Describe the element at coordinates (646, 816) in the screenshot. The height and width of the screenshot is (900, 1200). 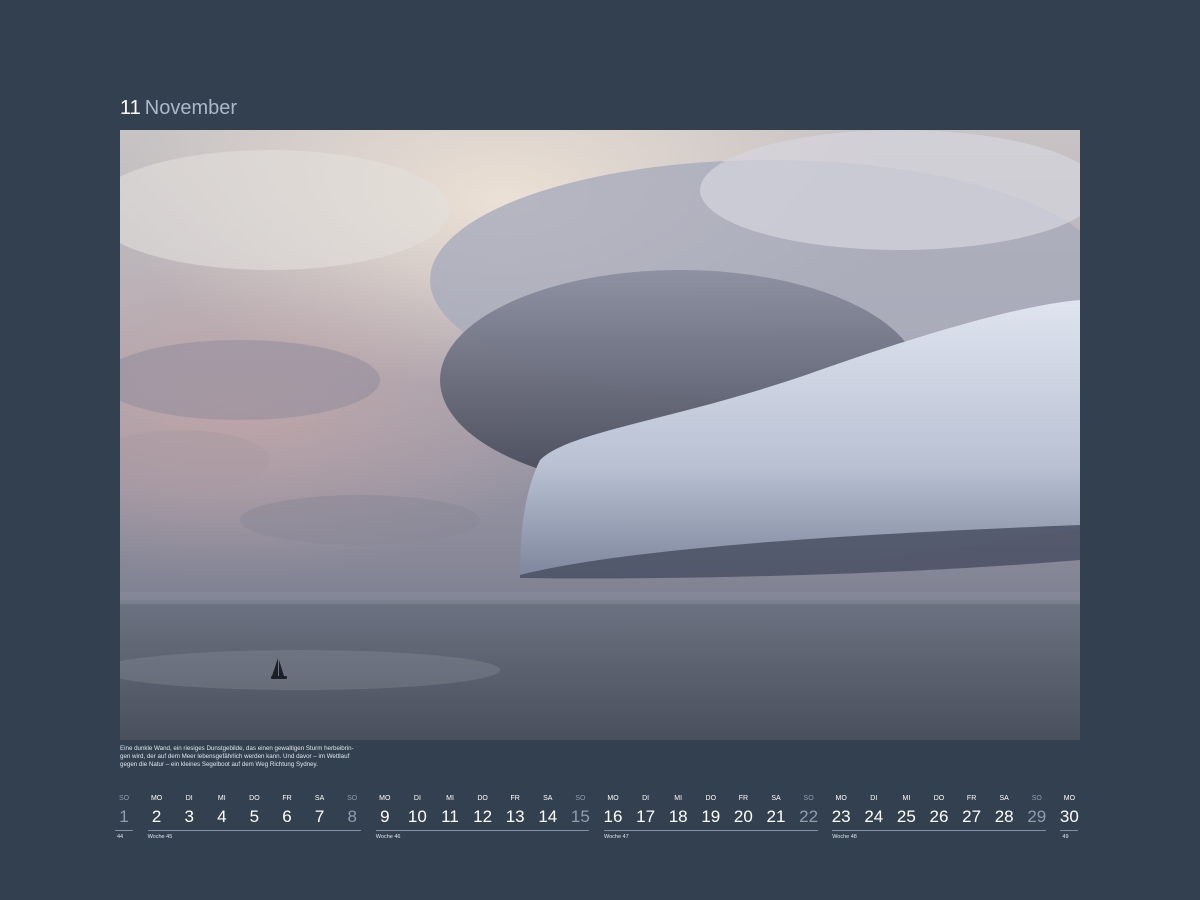
I see `day-number: 17` at that location.